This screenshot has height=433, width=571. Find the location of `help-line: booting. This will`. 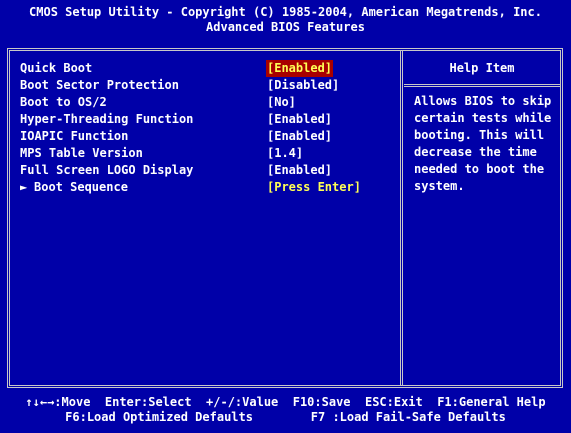

help-line: booting. This will is located at coordinates (479, 135).